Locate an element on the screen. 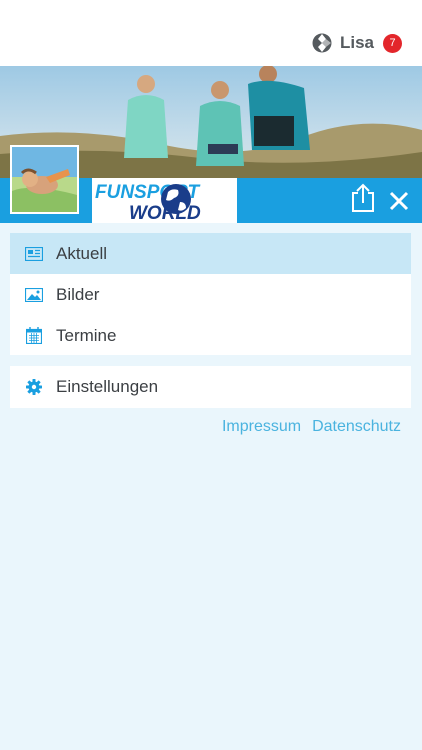 This screenshot has height=750, width=422. datenschutz-link: Datenschutz is located at coordinates (356, 427).